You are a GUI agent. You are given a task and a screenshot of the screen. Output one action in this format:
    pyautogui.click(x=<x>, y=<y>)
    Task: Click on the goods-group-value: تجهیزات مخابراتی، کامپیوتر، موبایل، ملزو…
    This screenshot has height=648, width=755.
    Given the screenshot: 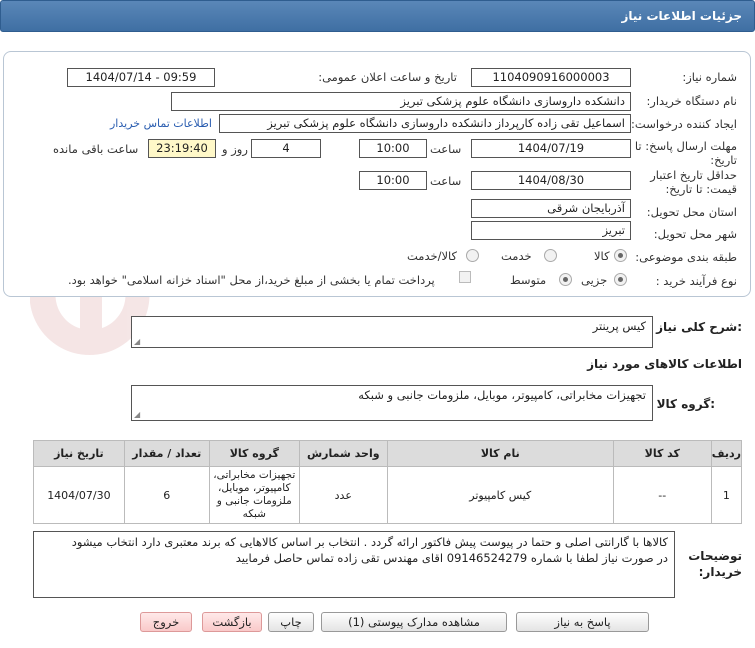 What is the action you would take?
    pyautogui.click(x=502, y=395)
    